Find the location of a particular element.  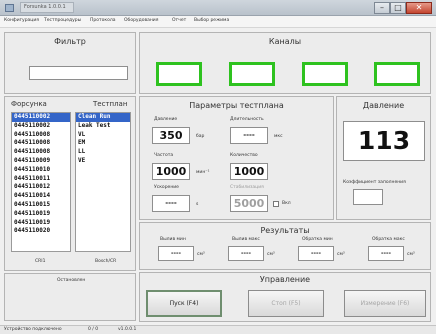

channels-title: Каналы is located at coordinates (285, 41).